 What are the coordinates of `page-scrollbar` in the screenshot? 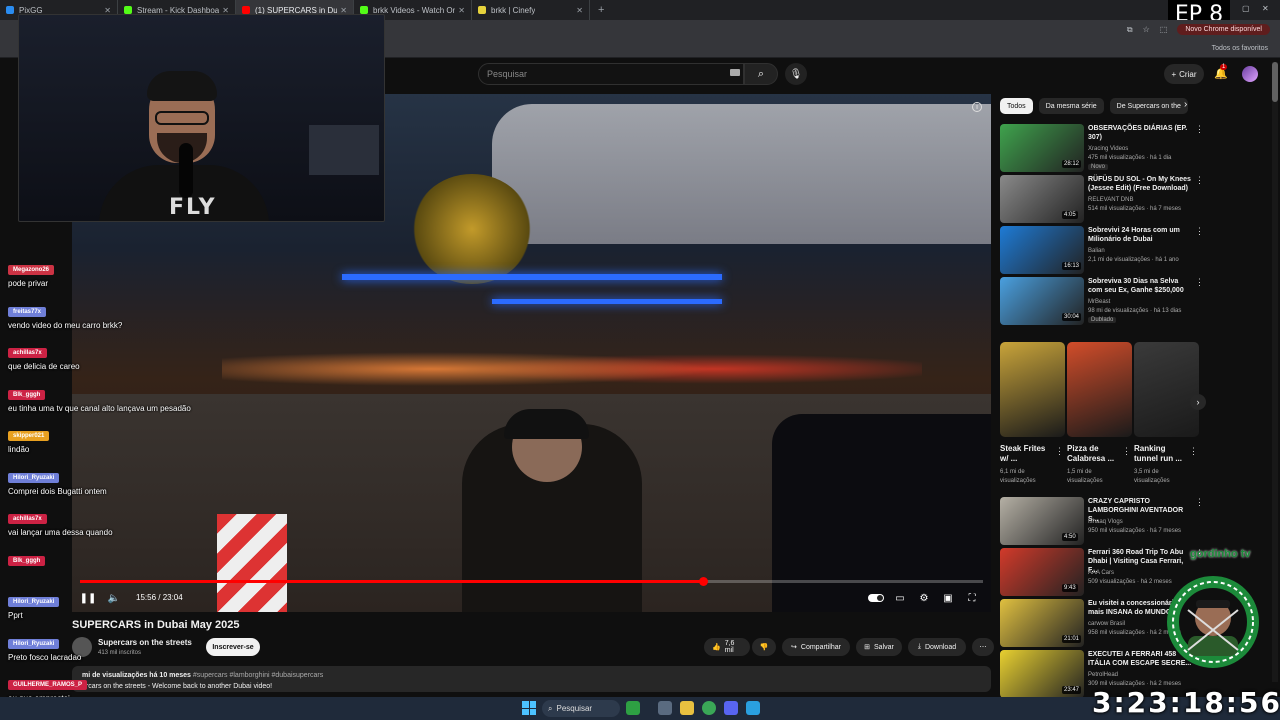 It's located at (1275, 372).